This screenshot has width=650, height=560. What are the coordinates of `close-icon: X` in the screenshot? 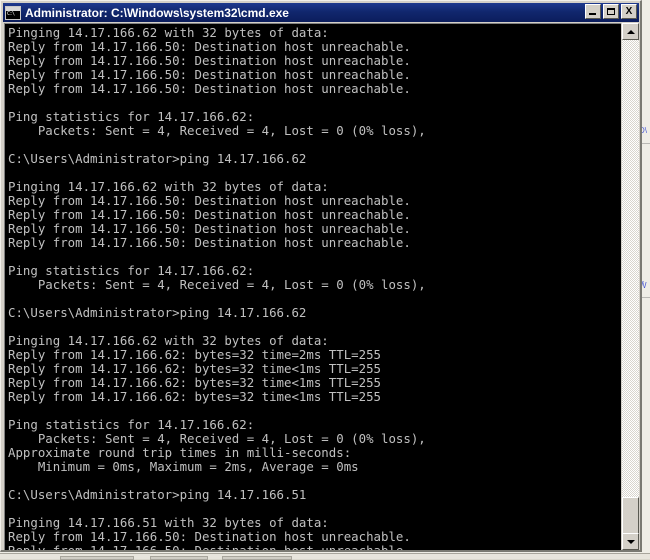 It's located at (629, 11).